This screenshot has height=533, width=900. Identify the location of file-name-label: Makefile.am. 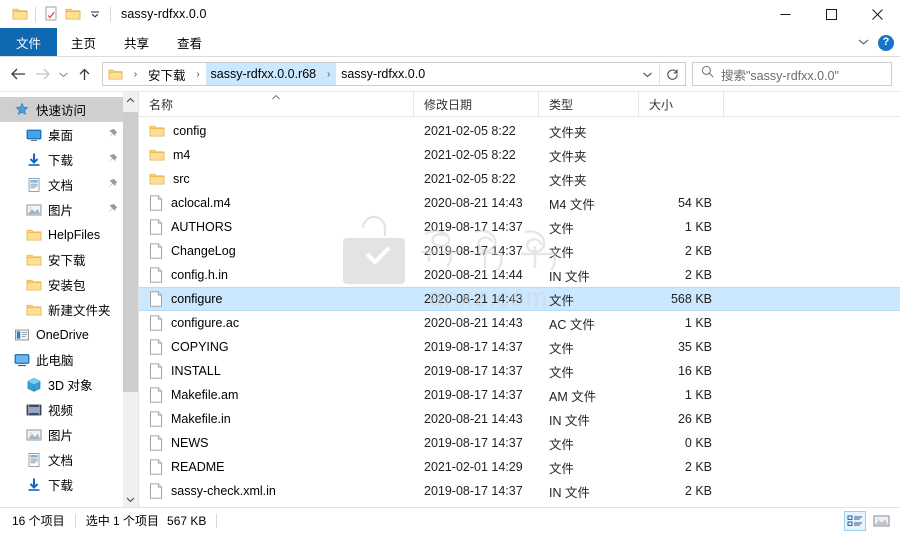
(205, 395).